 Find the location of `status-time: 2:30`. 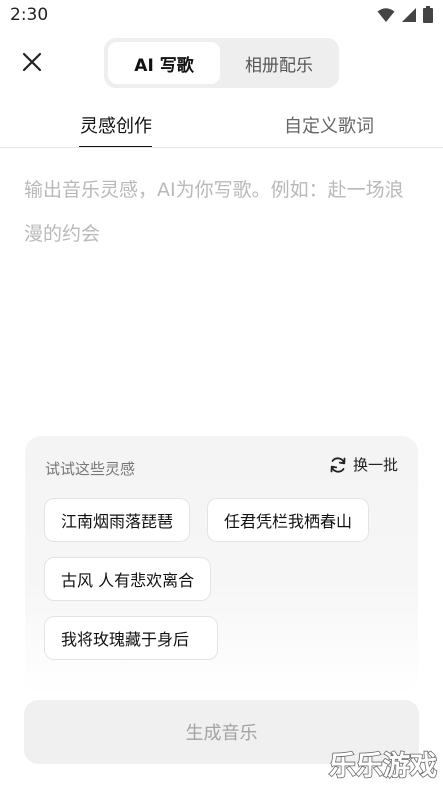

status-time: 2:30 is located at coordinates (29, 15).